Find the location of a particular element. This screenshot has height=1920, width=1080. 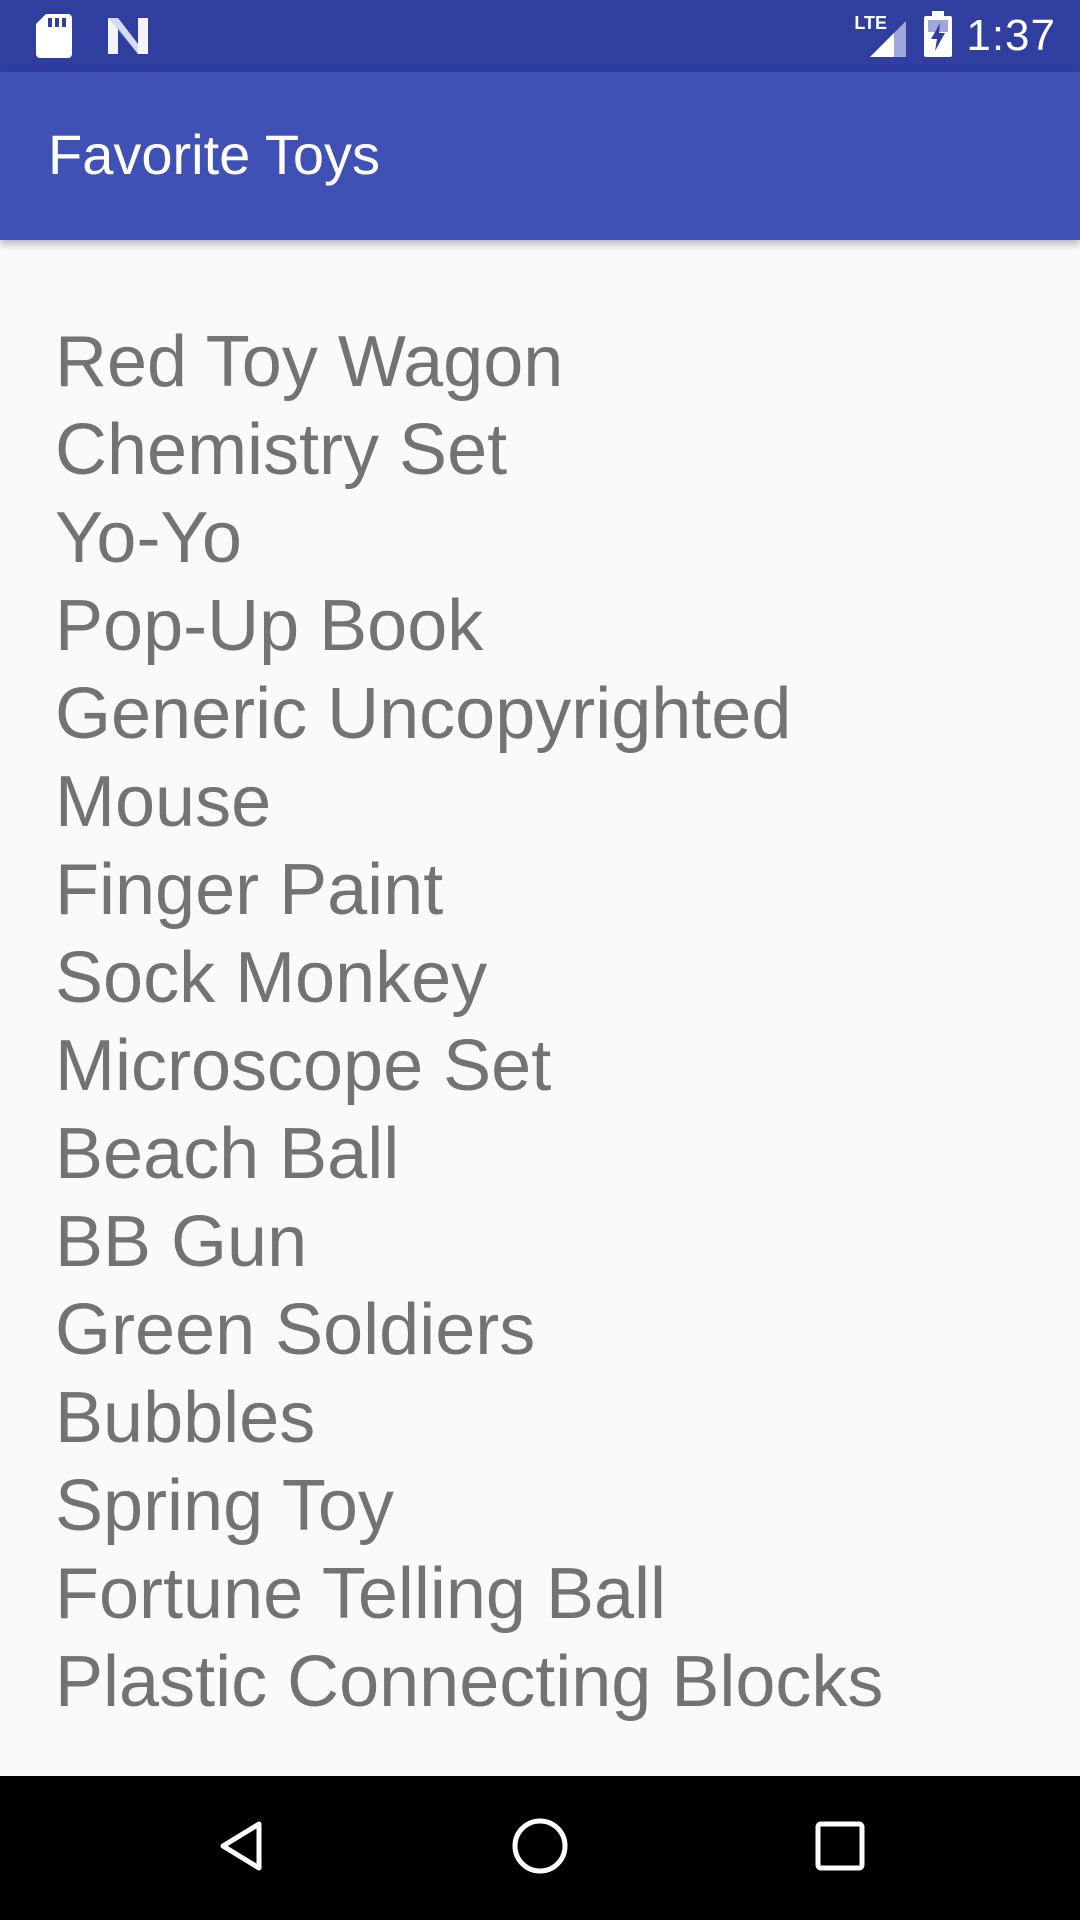

list-item: Generic Uncopyrighted Mouse is located at coordinates (465, 758).